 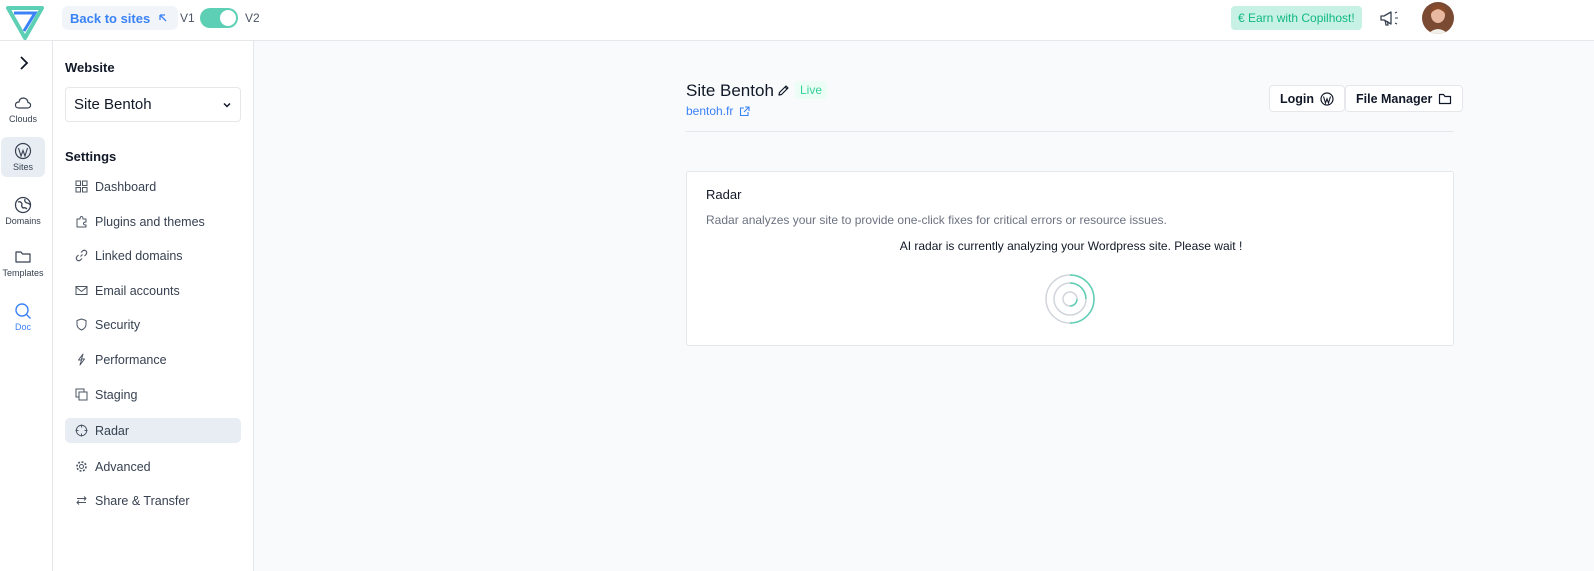 What do you see at coordinates (81, 324) in the screenshot?
I see `shield-icon` at bounding box center [81, 324].